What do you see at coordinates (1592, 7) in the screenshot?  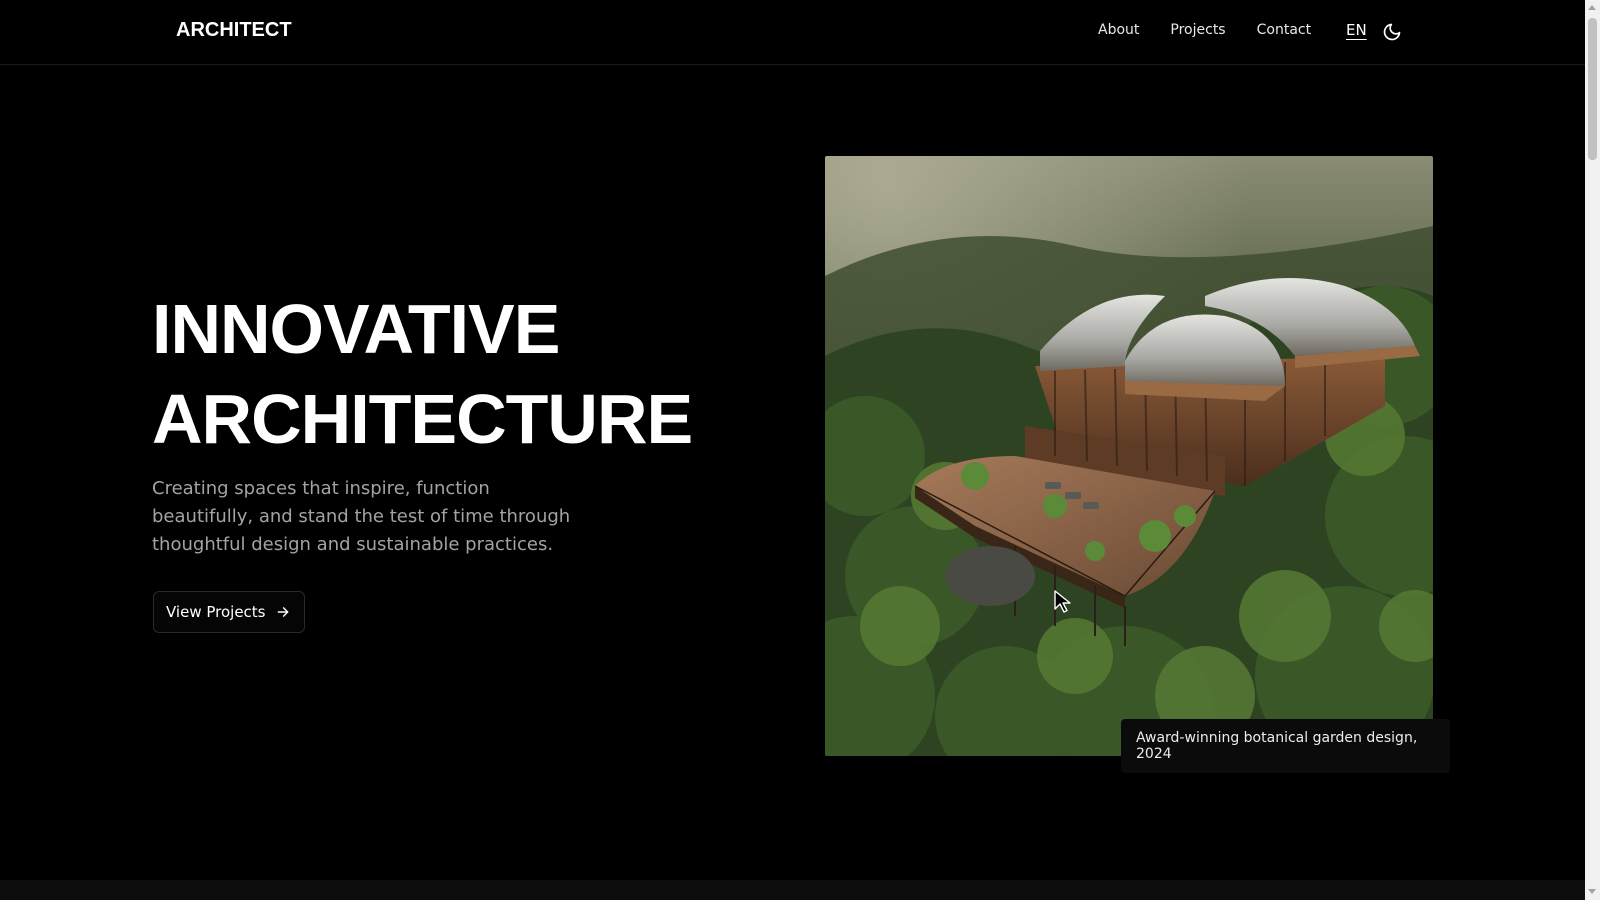 I see `scroll-up-icon` at bounding box center [1592, 7].